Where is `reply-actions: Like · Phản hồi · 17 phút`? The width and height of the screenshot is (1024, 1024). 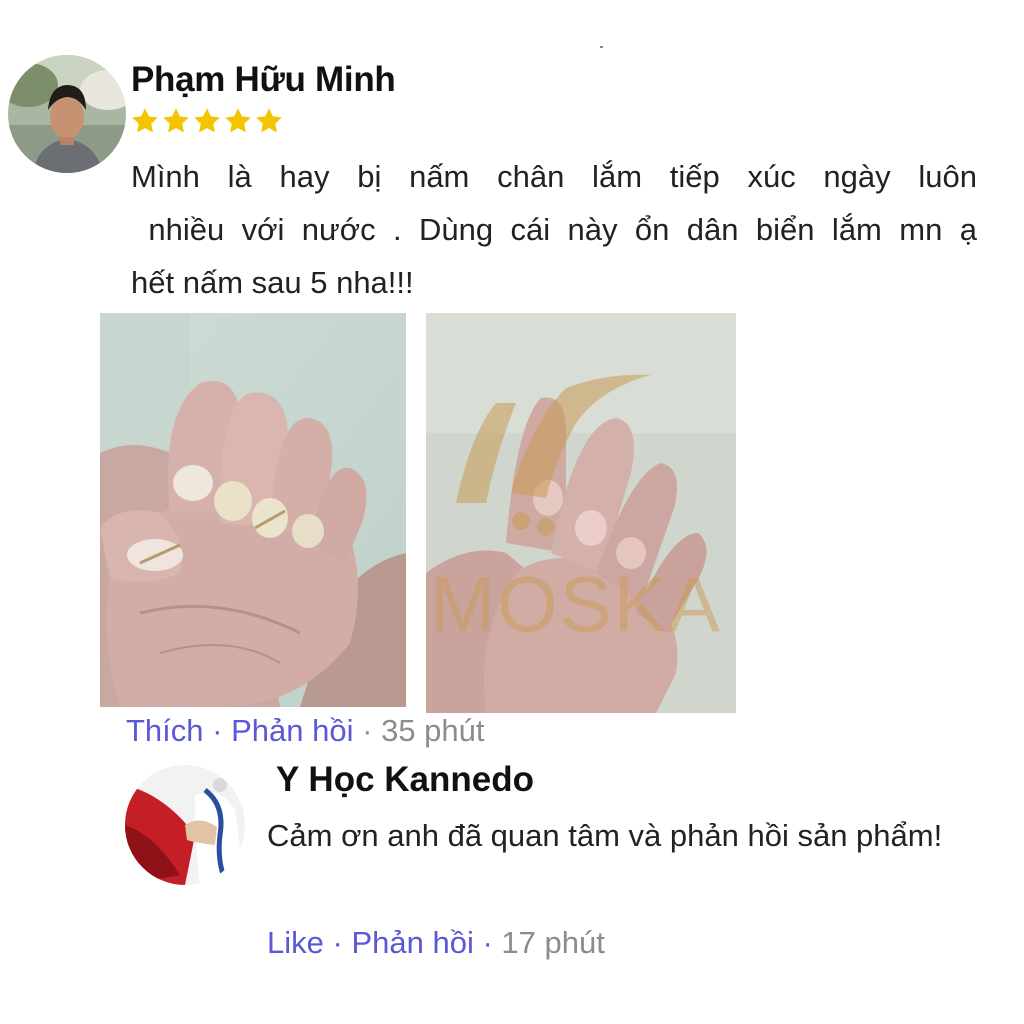
reply-actions: Like · Phản hồi · 17 phút is located at coordinates (436, 943).